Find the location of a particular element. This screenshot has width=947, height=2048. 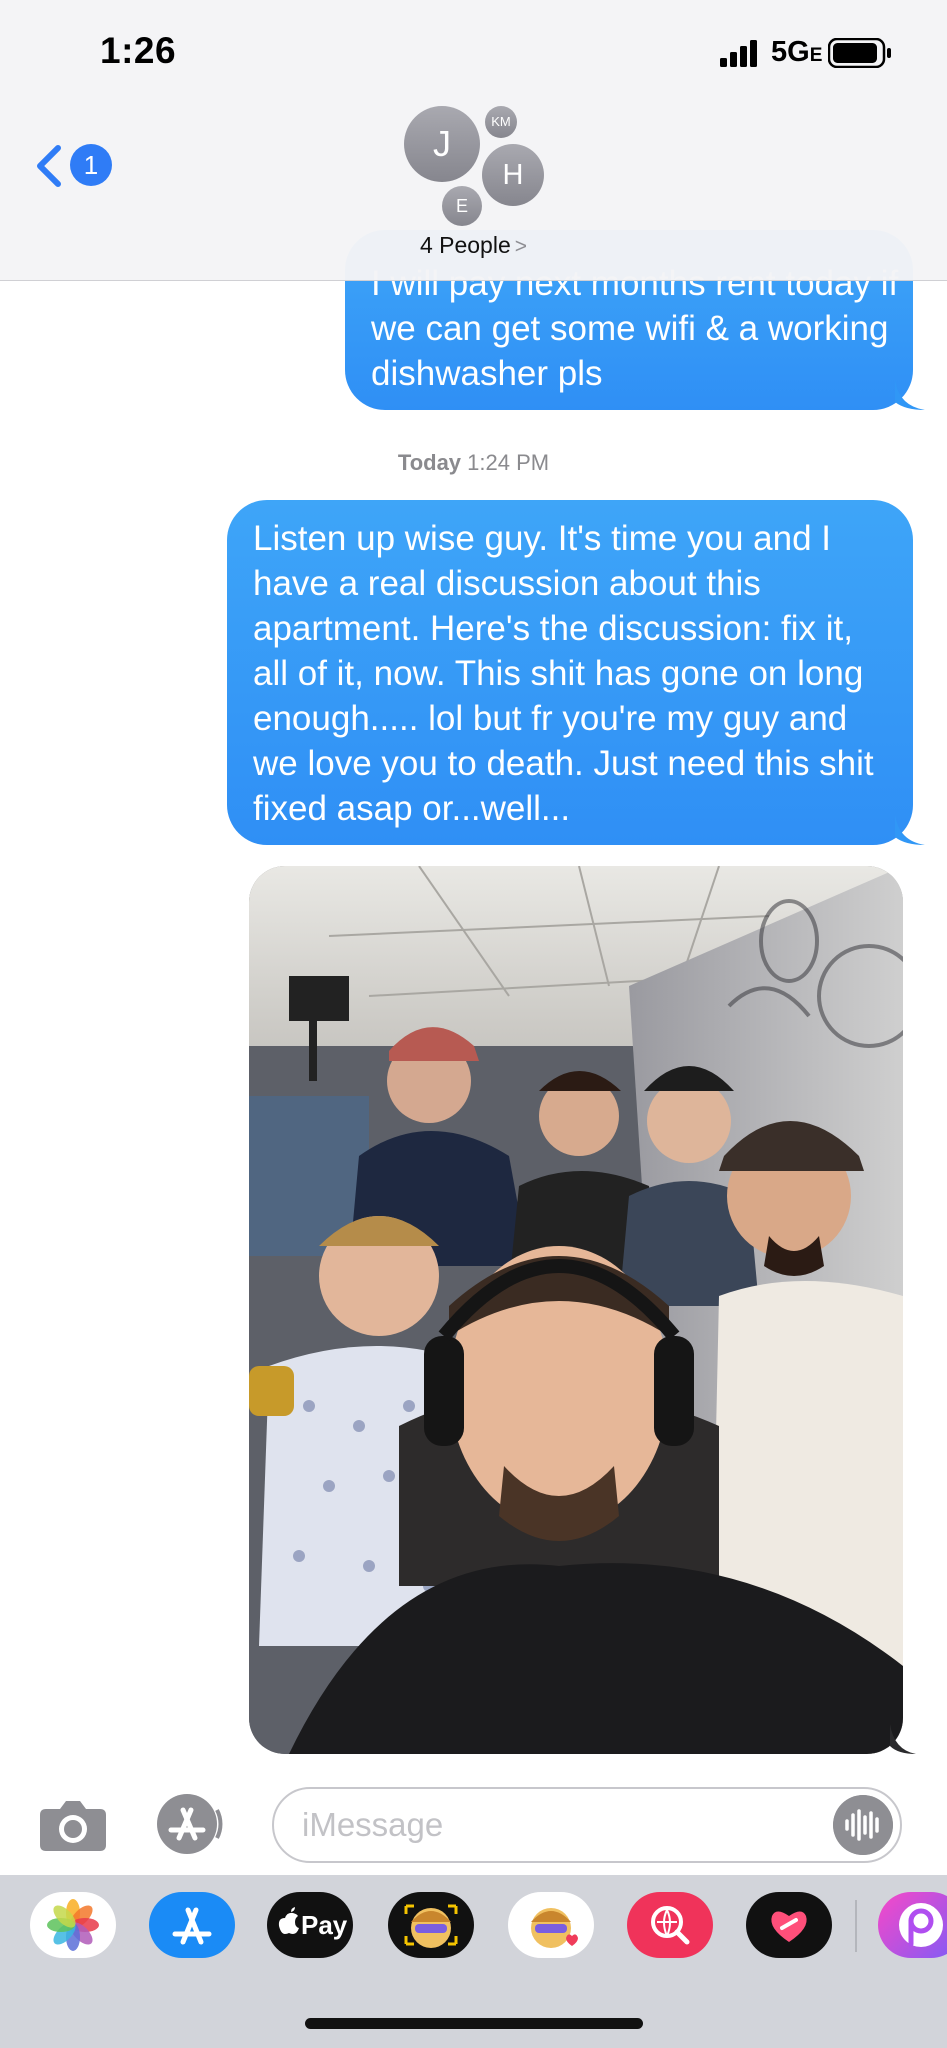

memoji-stickers-icon is located at coordinates (554, 1928).